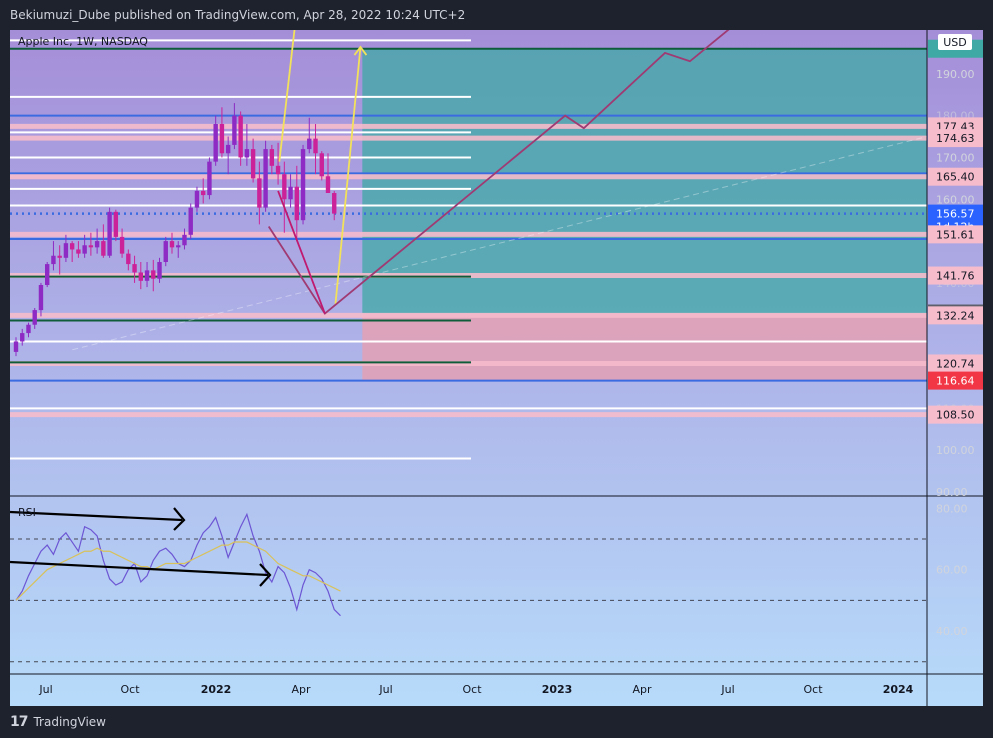  I want to click on rsi-tick-label: 80.00, so click(952, 508).